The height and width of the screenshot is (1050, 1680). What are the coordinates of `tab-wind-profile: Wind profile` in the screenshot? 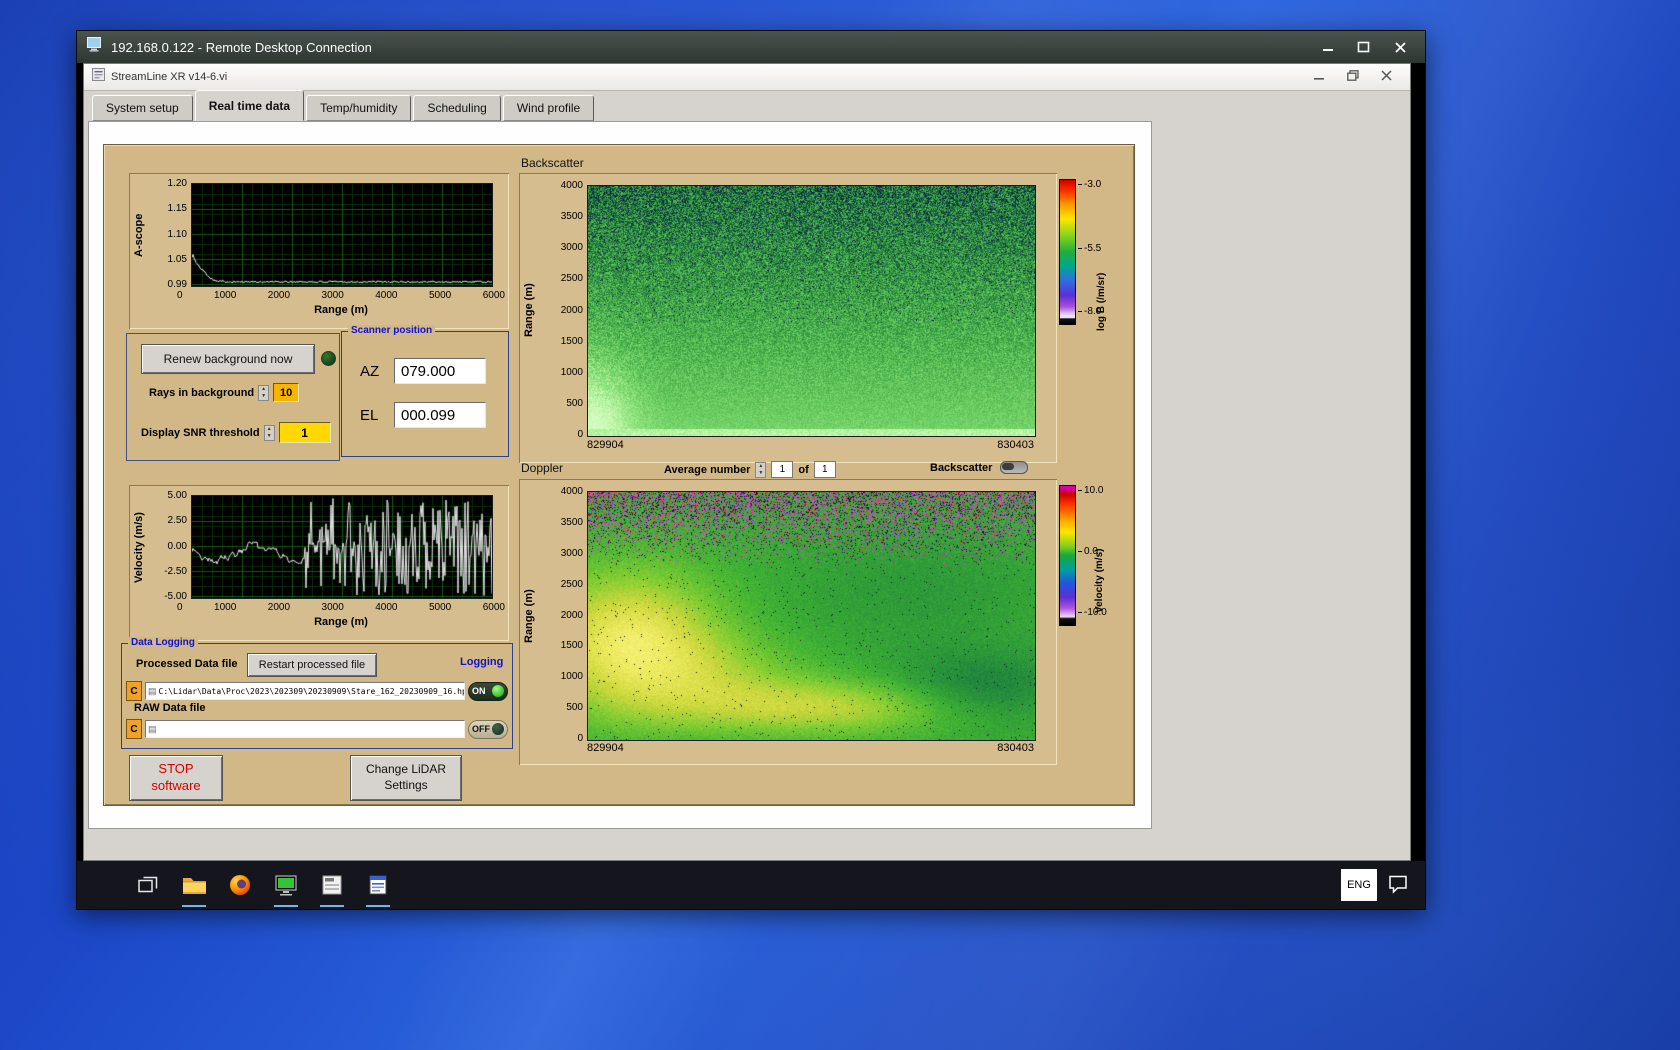 It's located at (548, 108).